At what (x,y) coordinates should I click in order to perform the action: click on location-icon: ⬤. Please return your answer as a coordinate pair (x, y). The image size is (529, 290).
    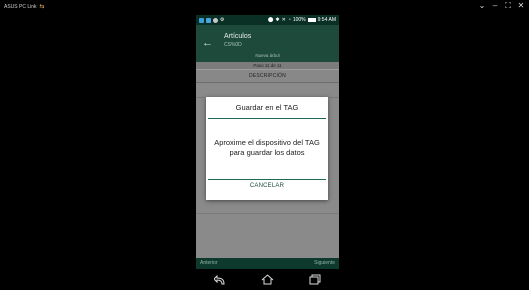
    Looking at the image, I should click on (270, 20).